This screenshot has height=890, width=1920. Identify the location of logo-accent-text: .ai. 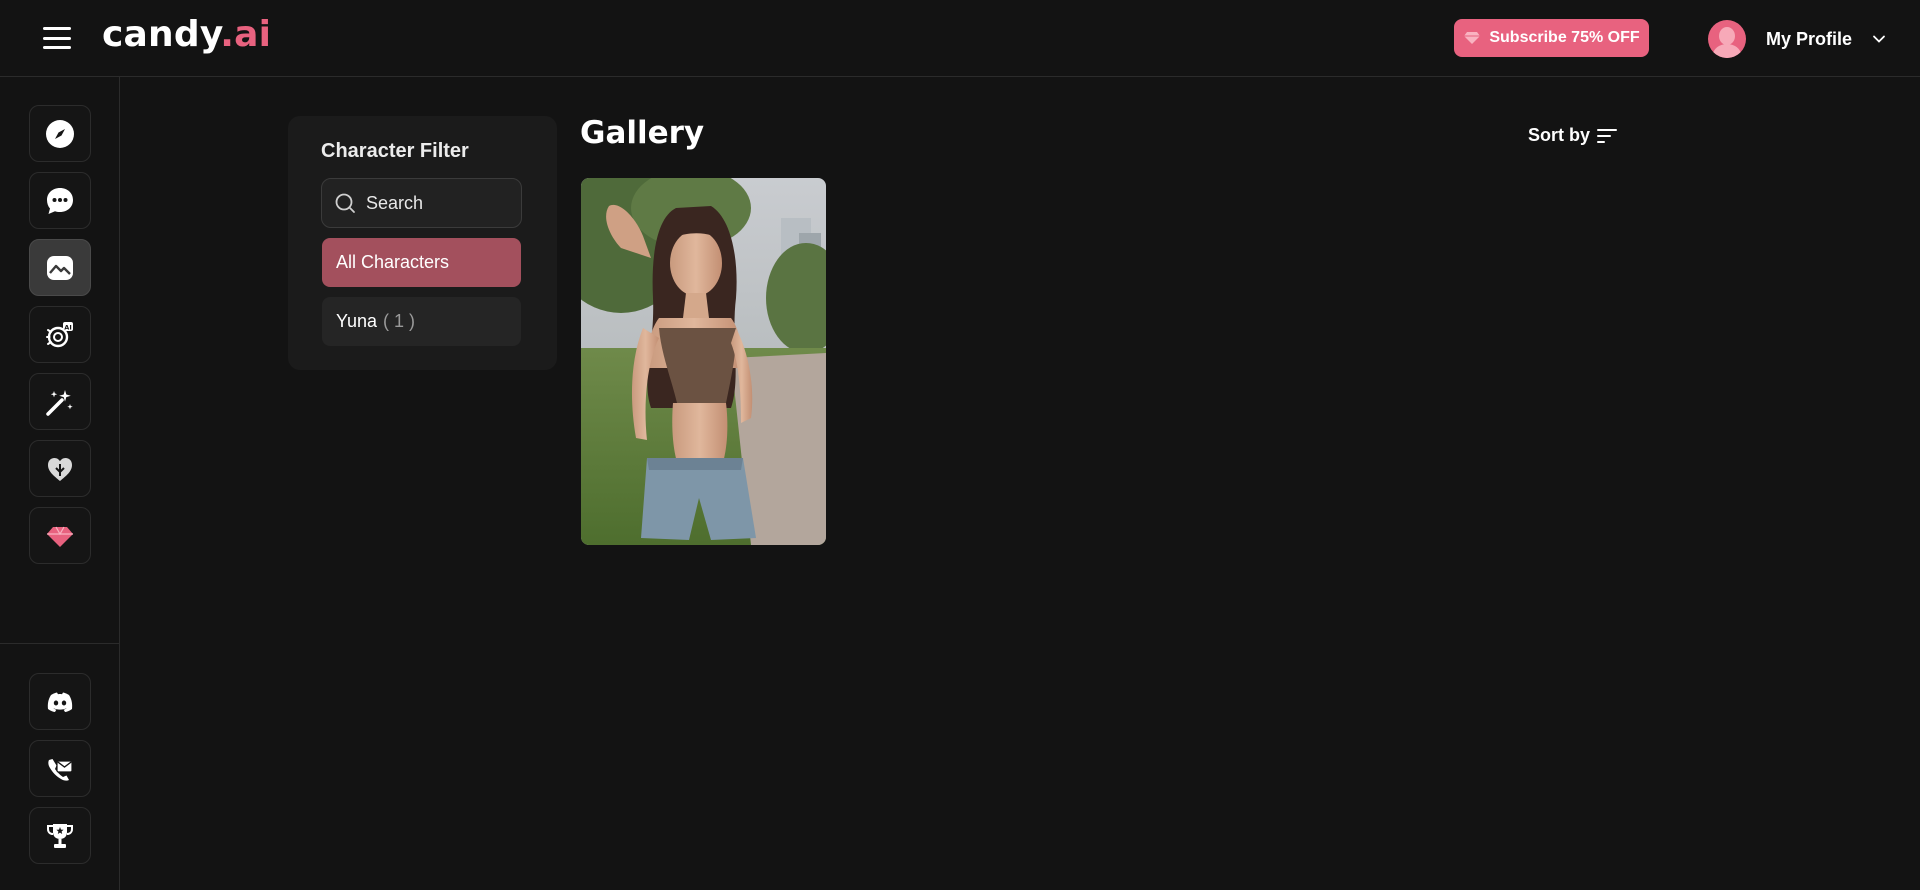
(246, 34).